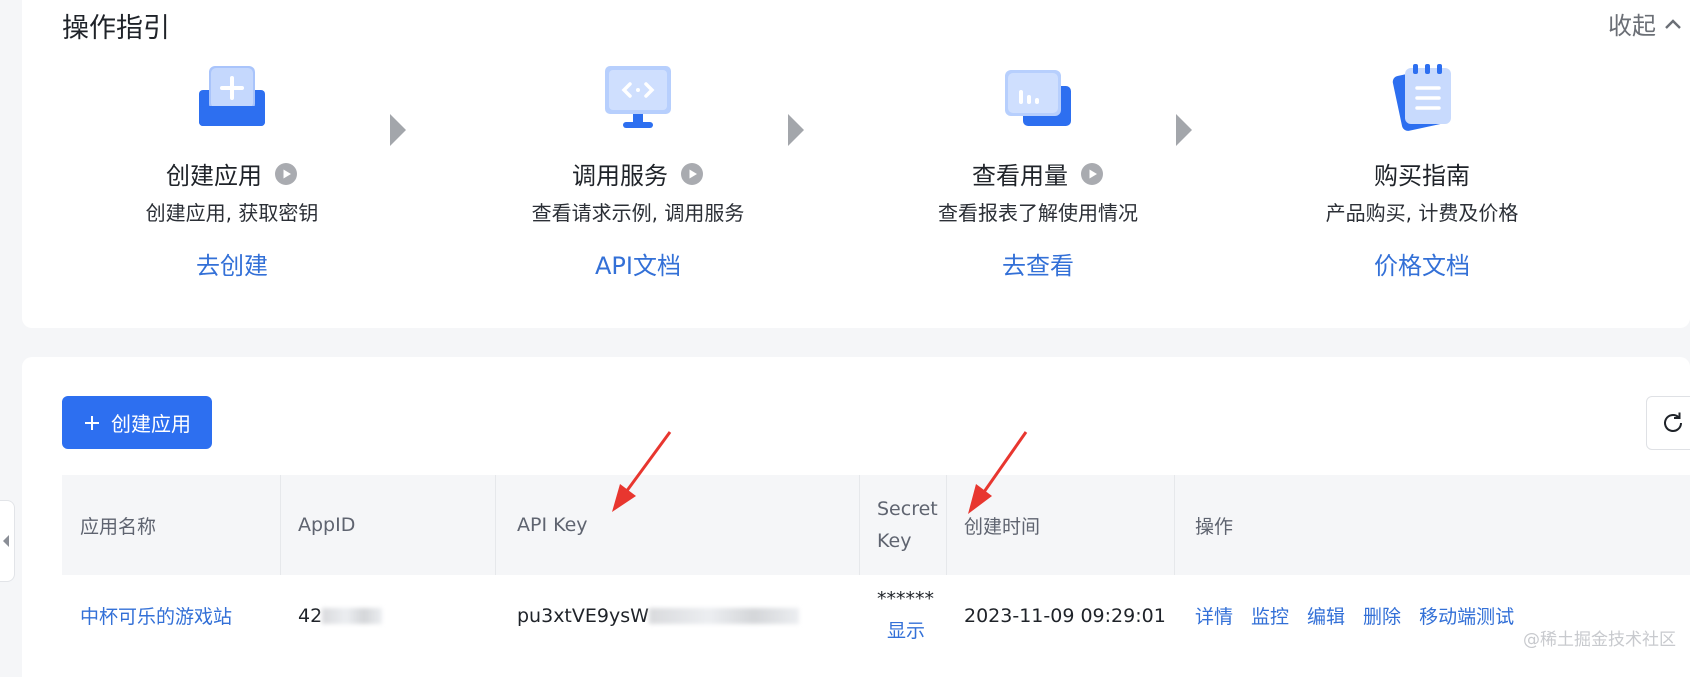  Describe the element at coordinates (901, 629) in the screenshot. I see `show-secret-link: 显示` at that location.